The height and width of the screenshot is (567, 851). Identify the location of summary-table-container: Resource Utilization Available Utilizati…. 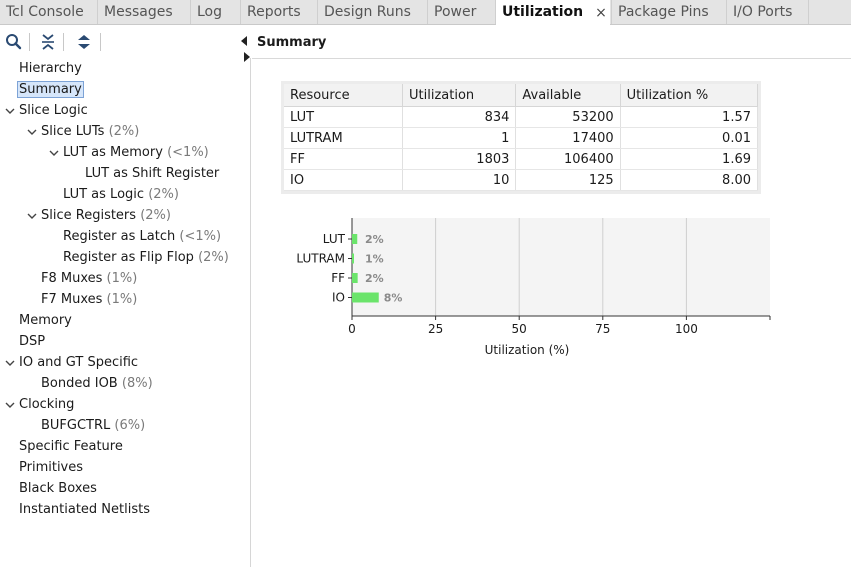
(521, 137).